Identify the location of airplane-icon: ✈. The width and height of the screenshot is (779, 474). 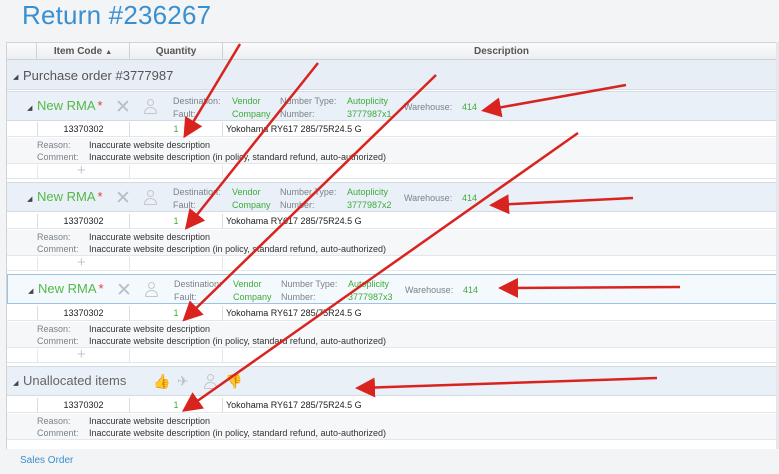
(183, 381).